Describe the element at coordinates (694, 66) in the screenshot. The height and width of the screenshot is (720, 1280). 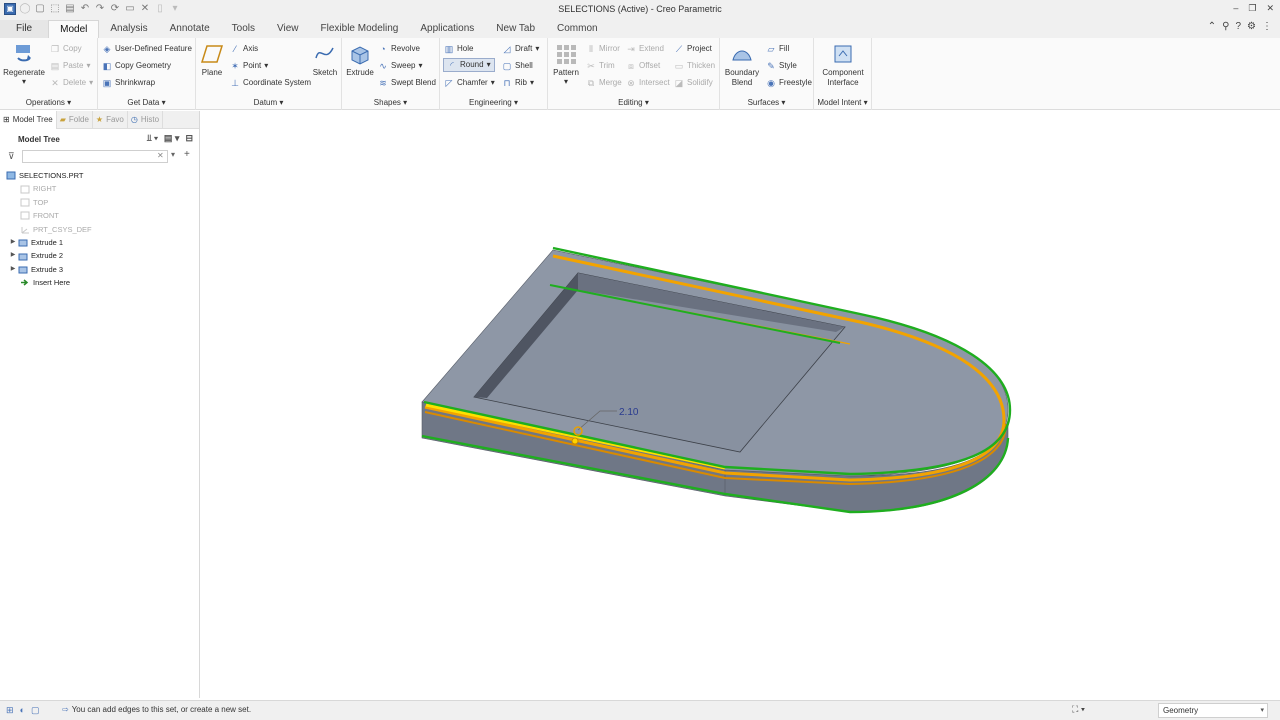
I see `thicken-button: ▭ Thicken` at that location.